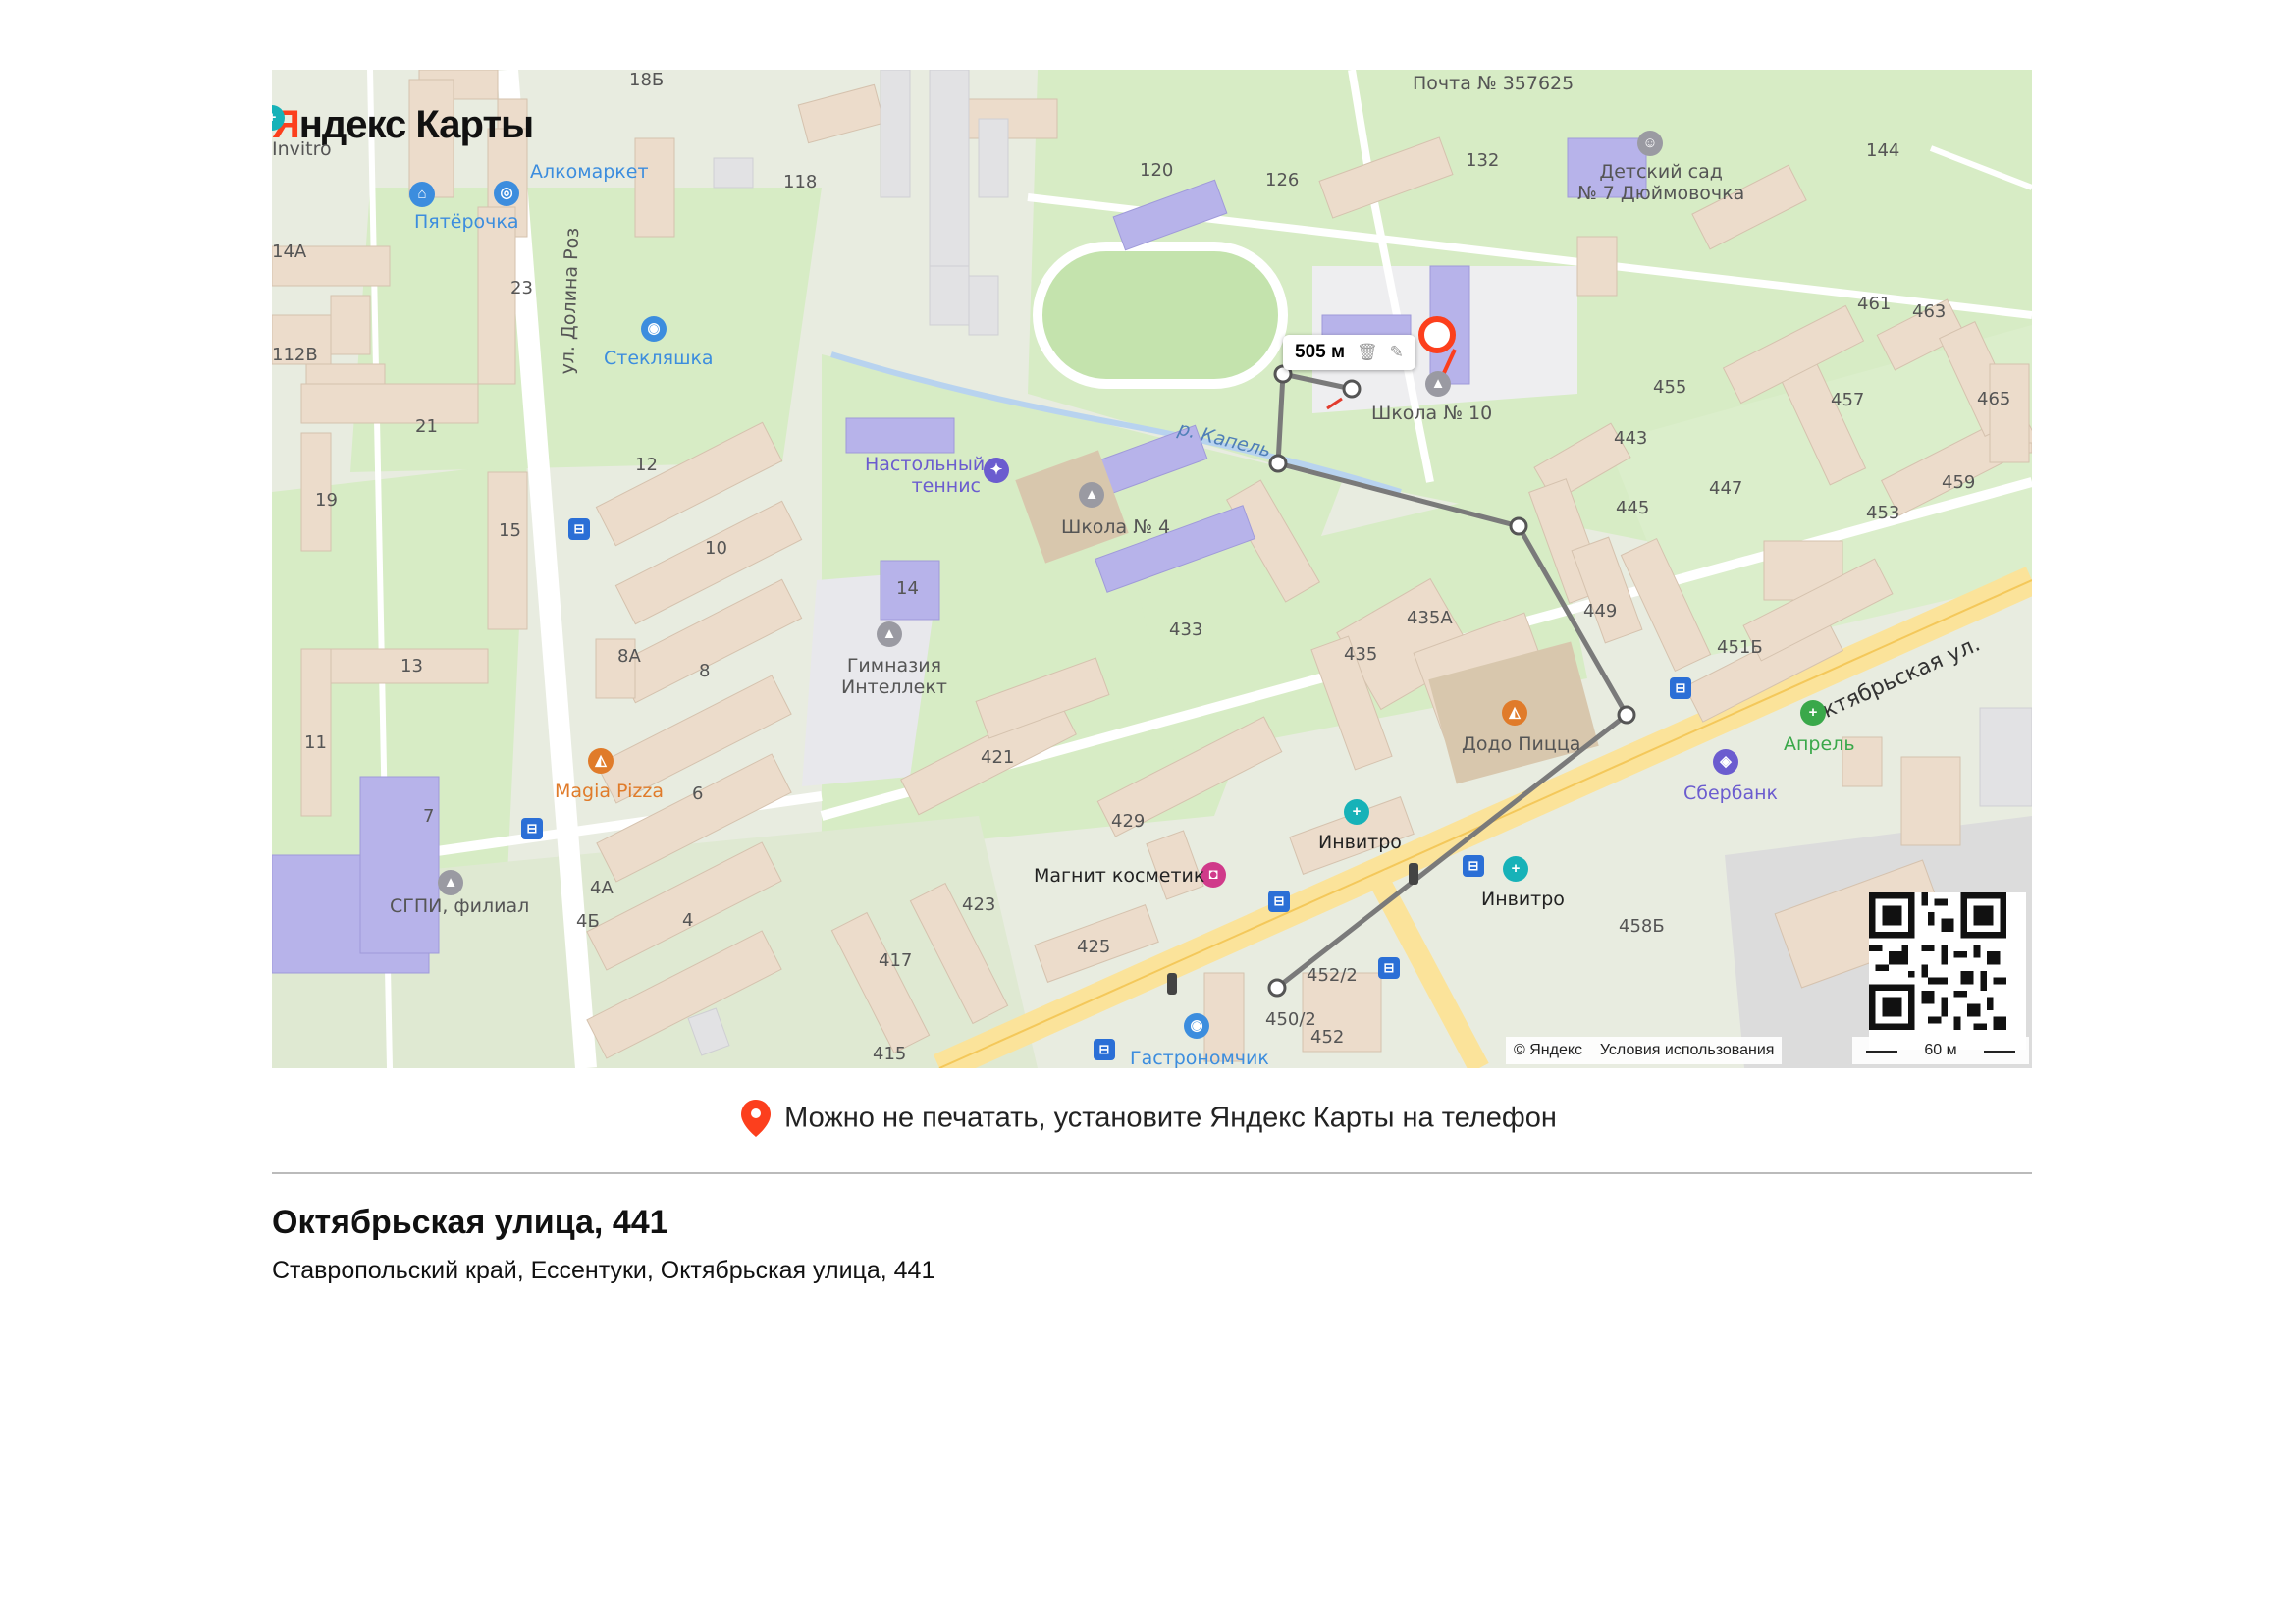  Describe the element at coordinates (1128, 822) in the screenshot. I see `house-number: 429` at that location.